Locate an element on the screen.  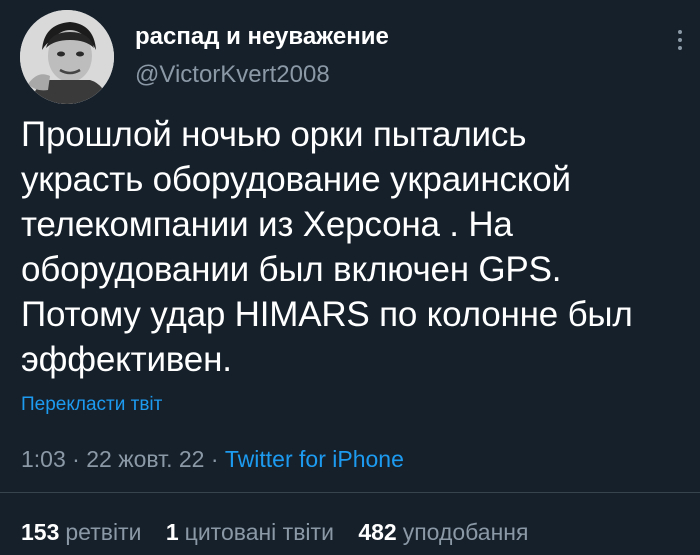
retweets-stat: 153 ретвіти is located at coordinates (81, 532).